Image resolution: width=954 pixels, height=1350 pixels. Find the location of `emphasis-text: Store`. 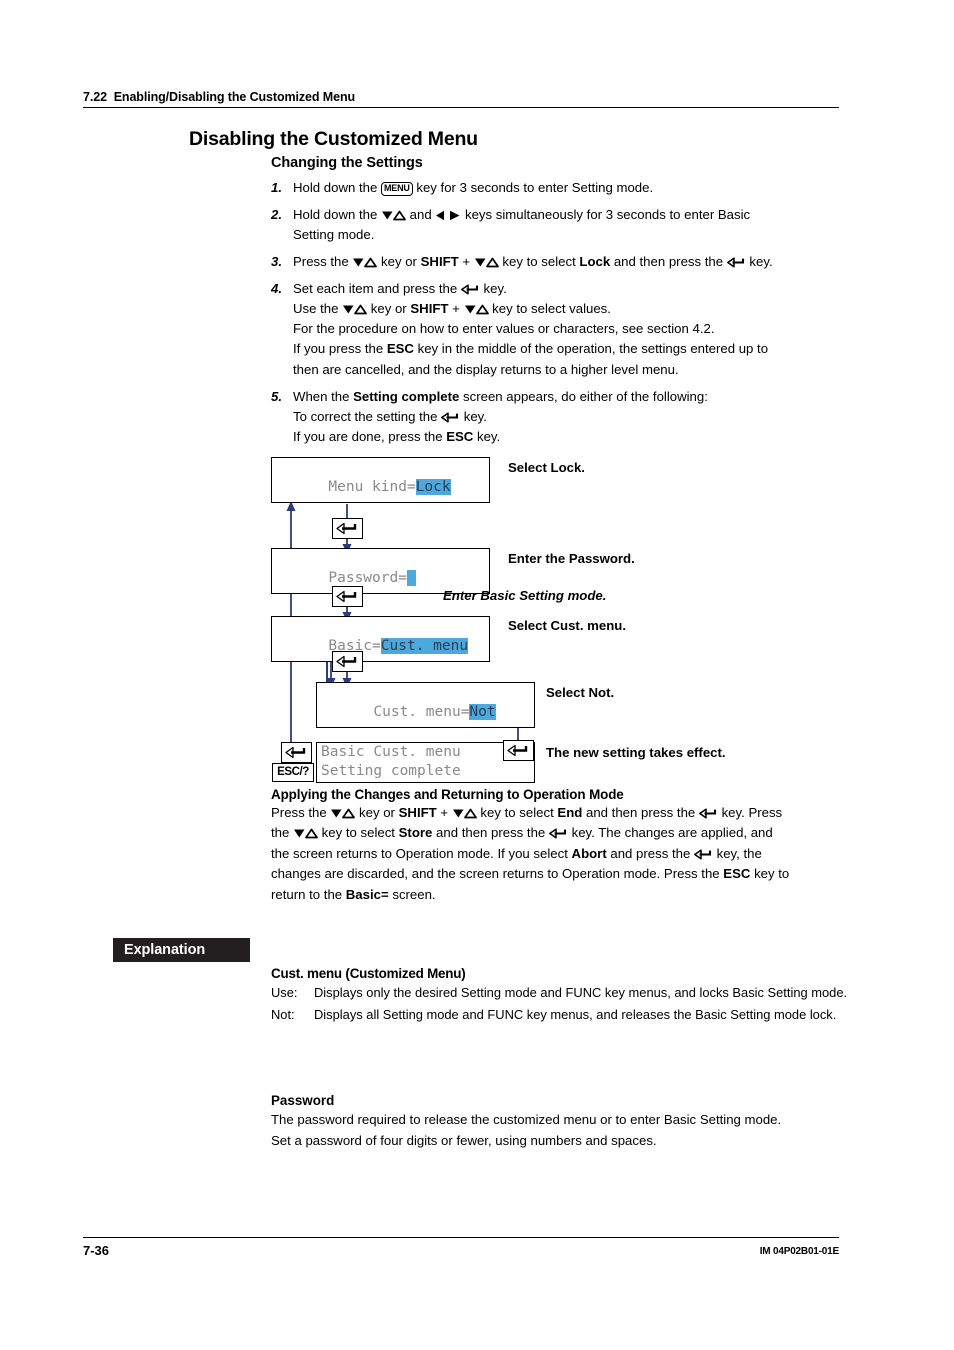

emphasis-text: Store is located at coordinates (415, 833).